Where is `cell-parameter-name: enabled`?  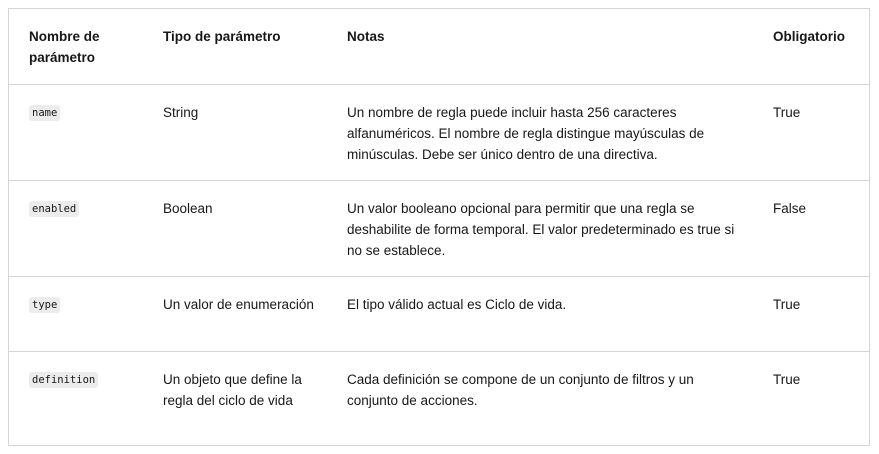
cell-parameter-name: enabled is located at coordinates (76, 228).